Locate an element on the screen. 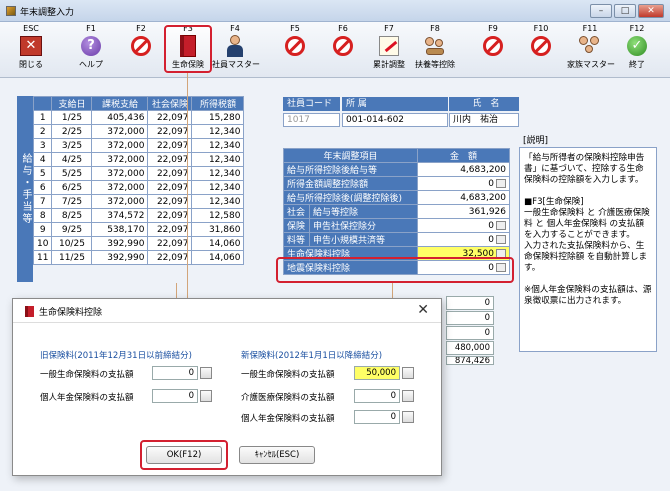  table-row: 6 6/25 372,000 22,097 12,340 is located at coordinates (138, 187).